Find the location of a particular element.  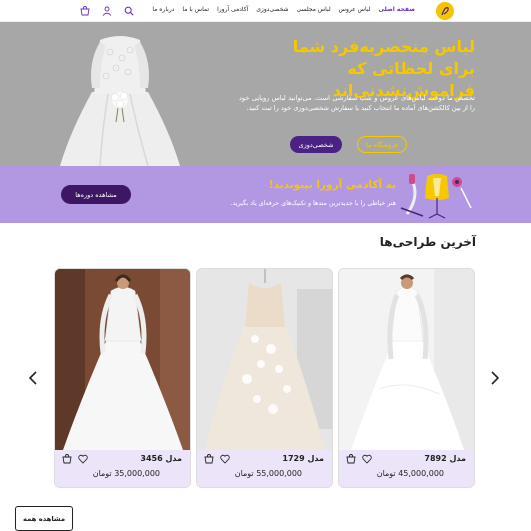

view-all-button: مشاهده همه is located at coordinates (44, 518).